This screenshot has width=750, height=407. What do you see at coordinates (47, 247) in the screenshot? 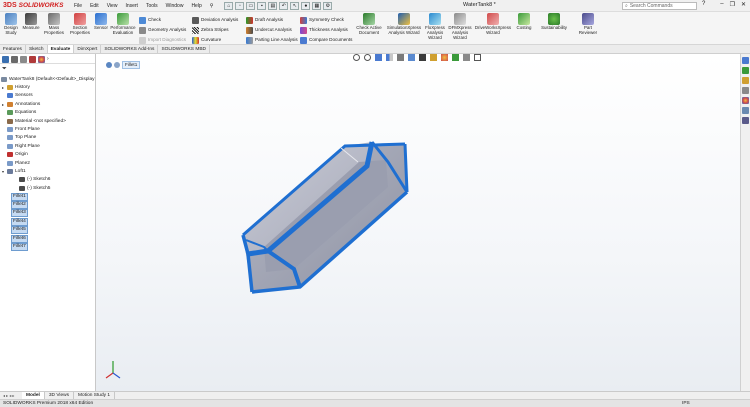
I see `tree-item: Fillet7` at bounding box center [47, 247].